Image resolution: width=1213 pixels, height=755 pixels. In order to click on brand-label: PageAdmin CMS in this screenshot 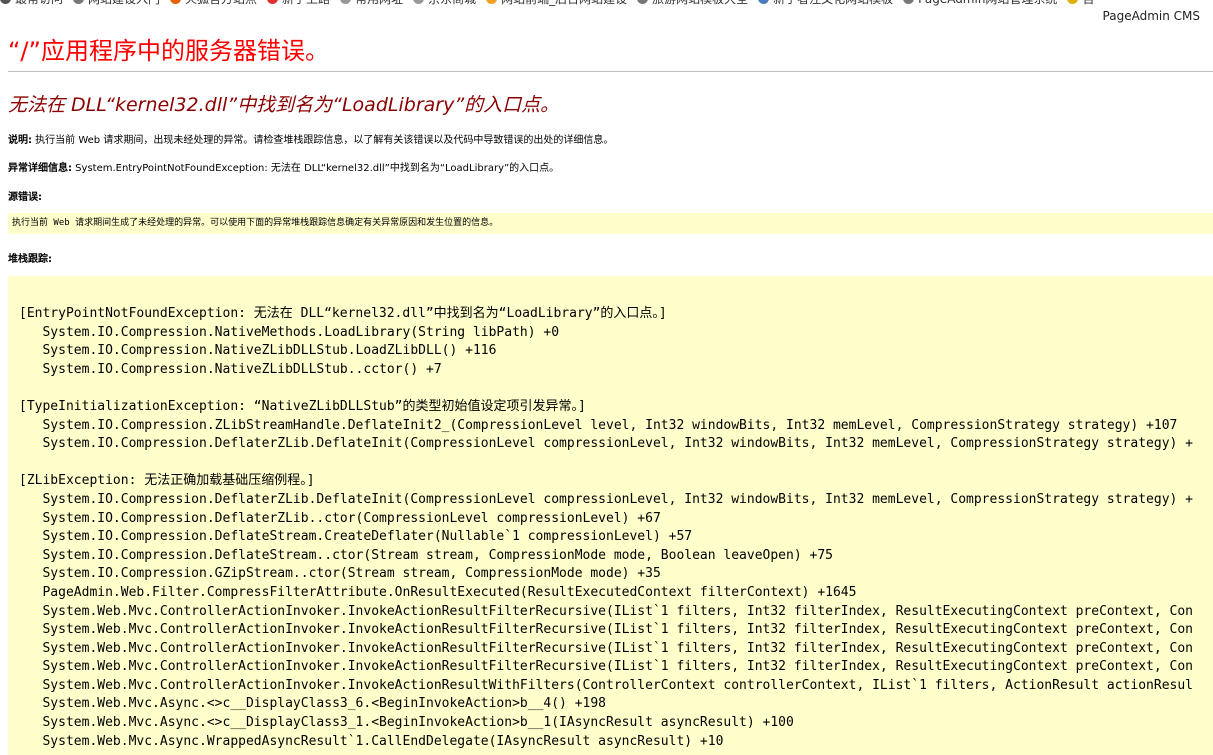, I will do `click(1151, 16)`.